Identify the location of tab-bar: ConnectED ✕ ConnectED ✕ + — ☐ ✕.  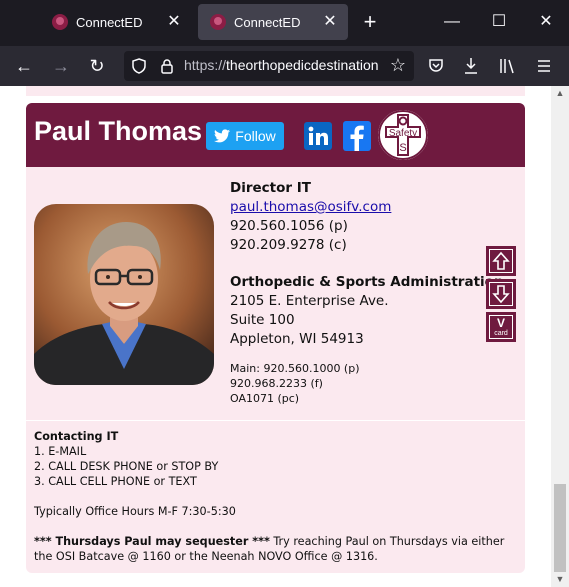
(284, 23).